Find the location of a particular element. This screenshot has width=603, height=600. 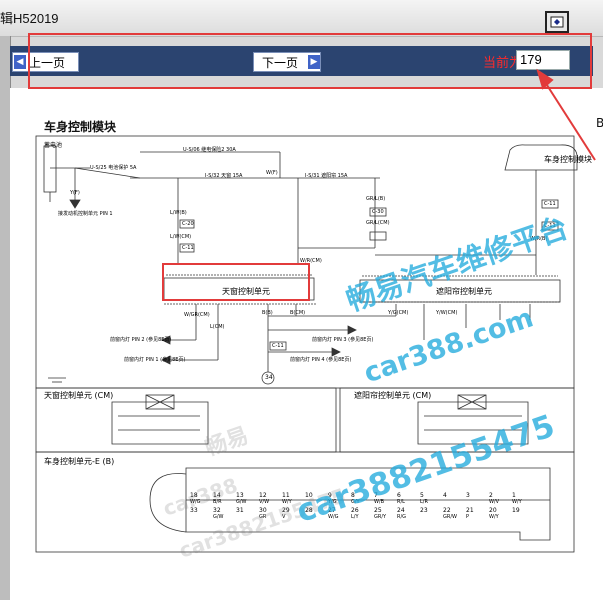

highlight-frame is located at coordinates (310, 61).